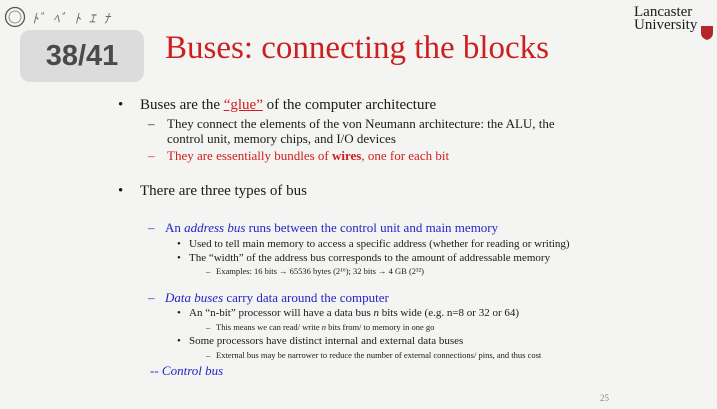 This screenshot has height=409, width=717. Describe the element at coordinates (346, 155) in the screenshot. I see `wires-term: wires` at that location.